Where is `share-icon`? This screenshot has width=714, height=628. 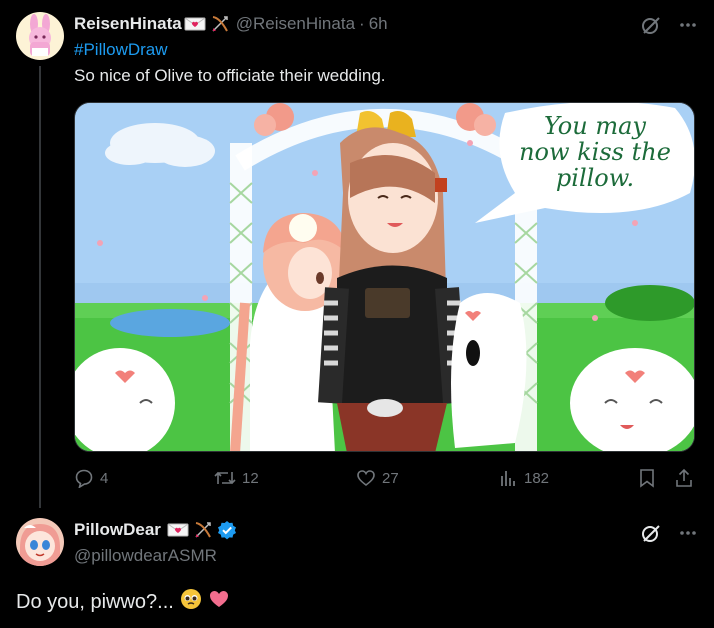
share-icon is located at coordinates (684, 478).